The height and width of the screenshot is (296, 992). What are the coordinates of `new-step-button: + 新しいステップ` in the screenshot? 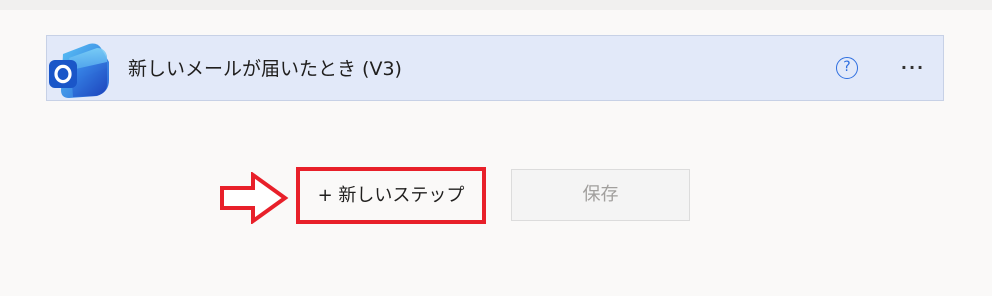 It's located at (391, 196).